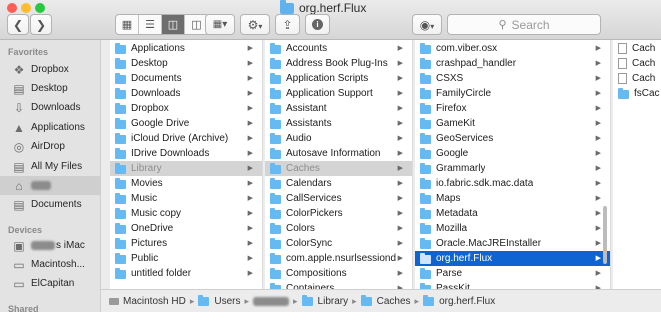  What do you see at coordinates (50, 88) in the screenshot?
I see `sidebar-item-desktop: ▤ Desktop` at bounding box center [50, 88].